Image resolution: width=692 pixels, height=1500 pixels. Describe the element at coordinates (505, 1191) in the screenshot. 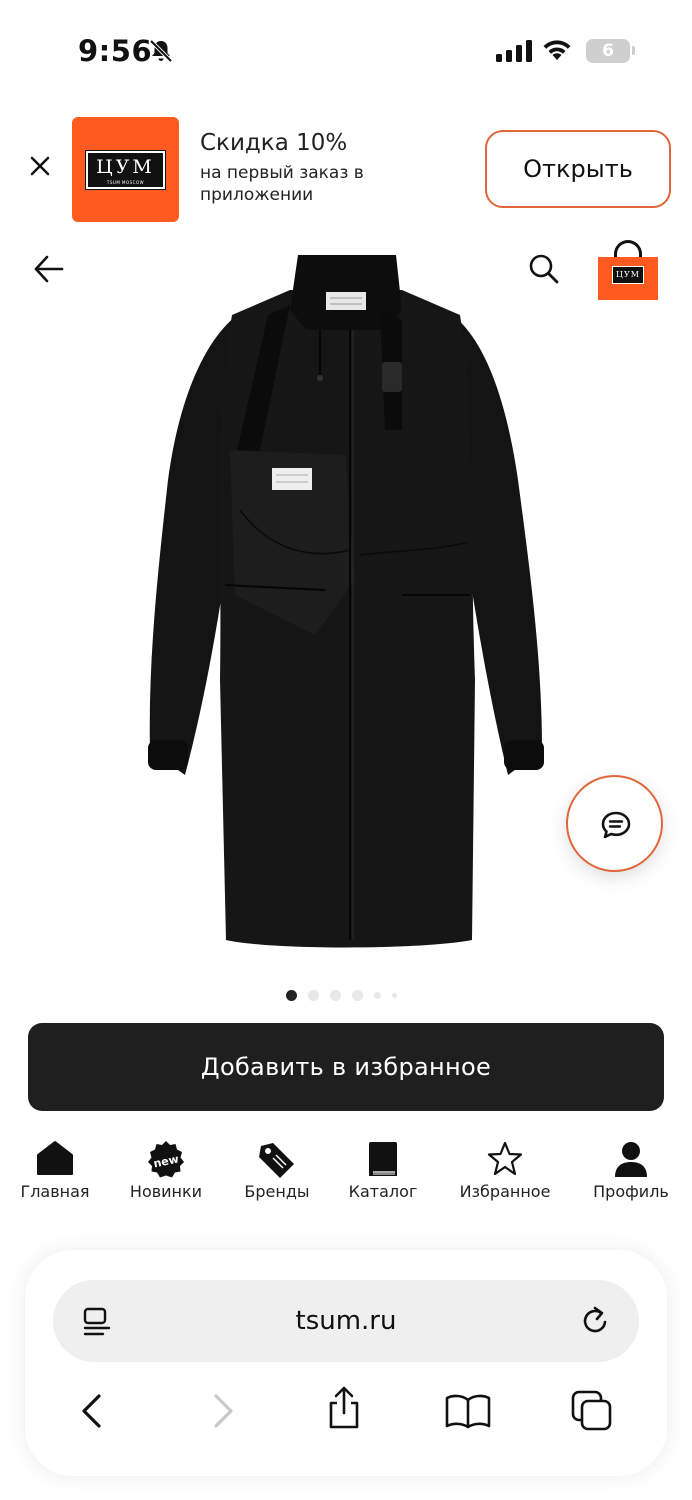

I see `tab-label: Избранное` at that location.